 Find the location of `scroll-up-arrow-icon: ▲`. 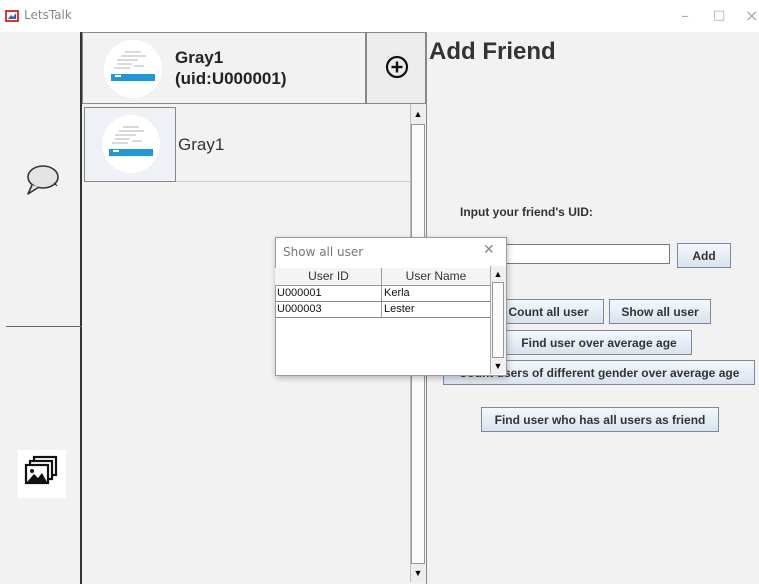

scroll-up-arrow-icon: ▲ is located at coordinates (418, 114).